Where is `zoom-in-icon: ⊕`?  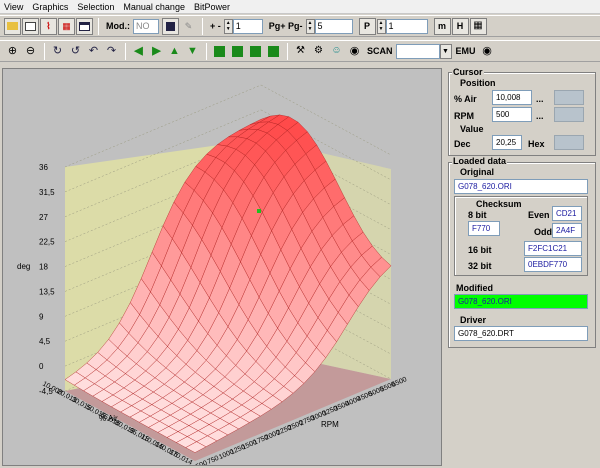
zoom-in-icon: ⊕ is located at coordinates (12, 51).